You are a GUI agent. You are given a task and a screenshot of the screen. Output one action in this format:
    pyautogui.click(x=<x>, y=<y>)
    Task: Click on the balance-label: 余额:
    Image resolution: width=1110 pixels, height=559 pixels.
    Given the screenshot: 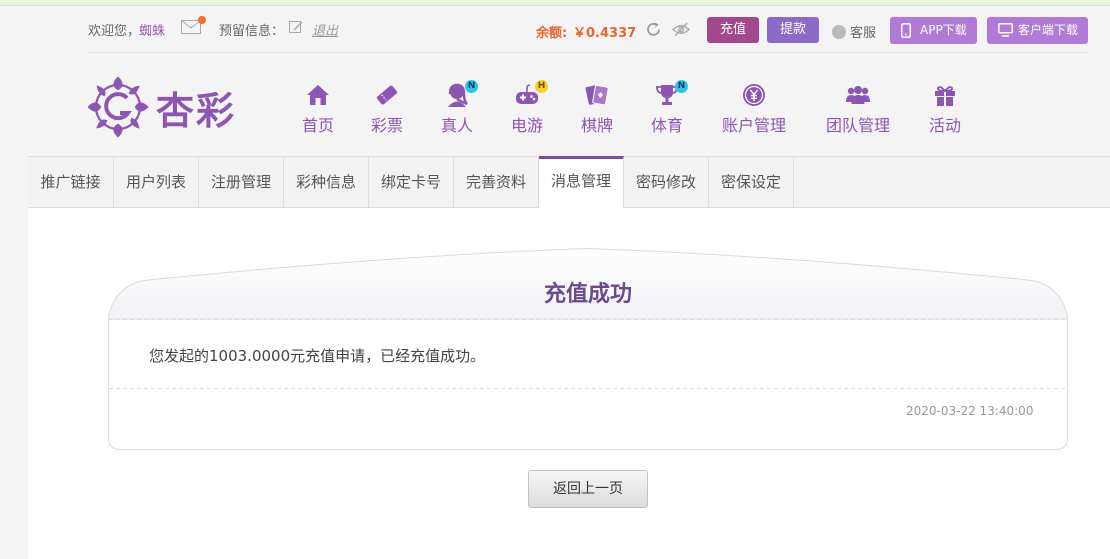 What is the action you would take?
    pyautogui.click(x=552, y=33)
    